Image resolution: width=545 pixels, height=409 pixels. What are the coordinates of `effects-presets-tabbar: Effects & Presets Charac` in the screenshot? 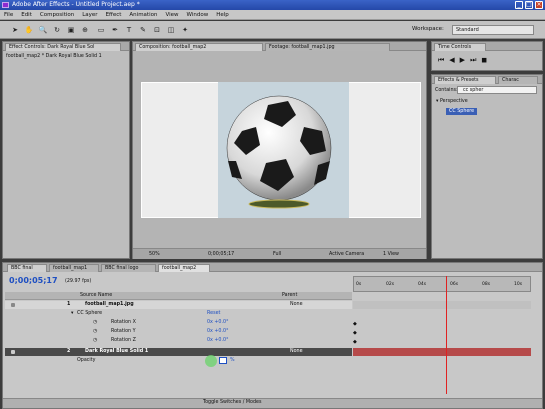 It's located at (487, 79).